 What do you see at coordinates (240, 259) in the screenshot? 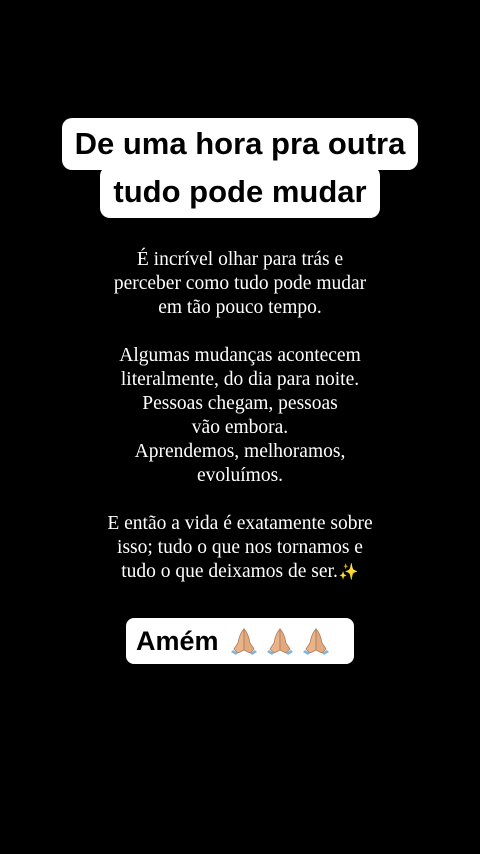
I see `text-line: É incrível olhar para trás e` at bounding box center [240, 259].